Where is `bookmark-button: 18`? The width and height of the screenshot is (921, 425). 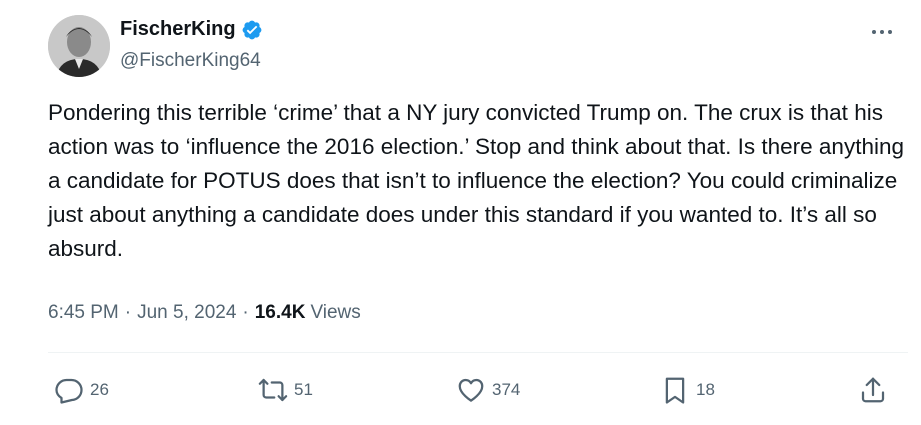 bookmark-button: 18 is located at coordinates (687, 390).